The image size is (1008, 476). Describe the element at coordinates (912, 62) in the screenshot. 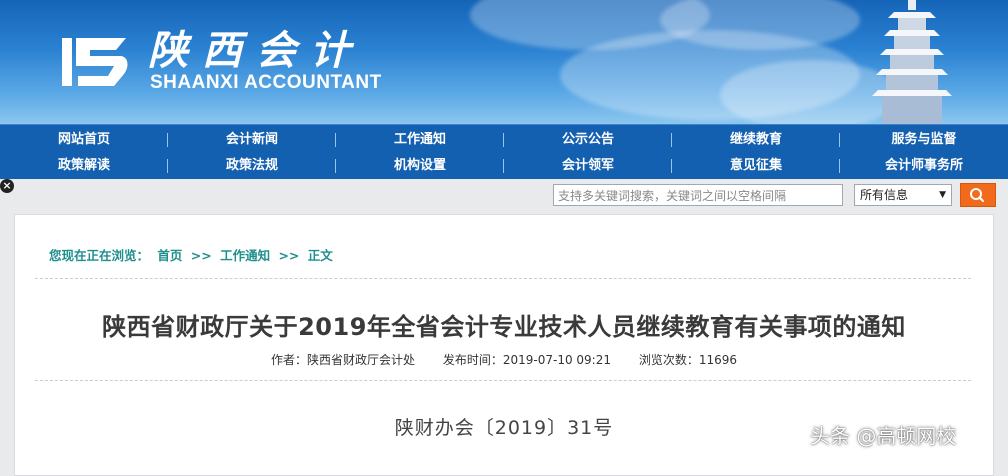

I see `pagoda-illustration` at that location.